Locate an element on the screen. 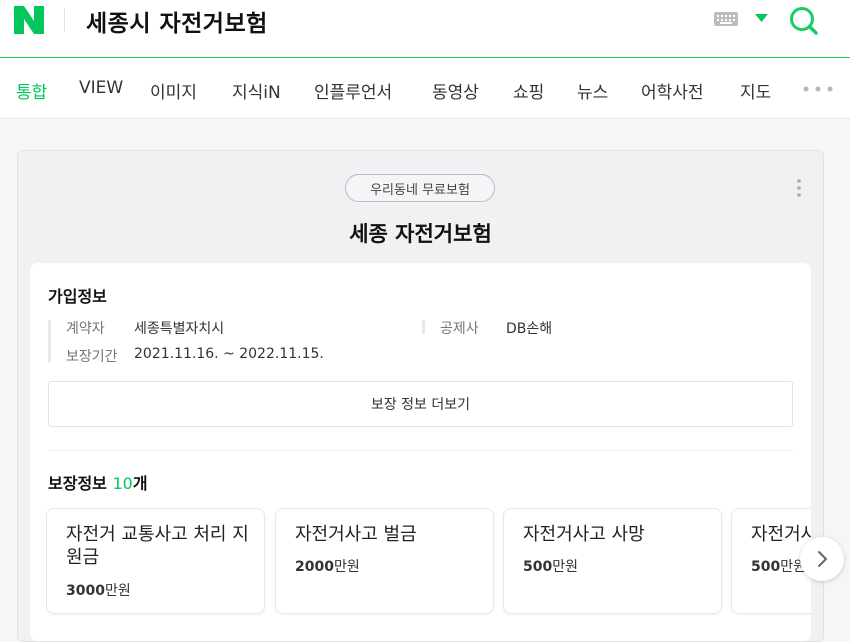 The height and width of the screenshot is (642, 850). search-query-text: 세종시 자전거보험 is located at coordinates (177, 21).